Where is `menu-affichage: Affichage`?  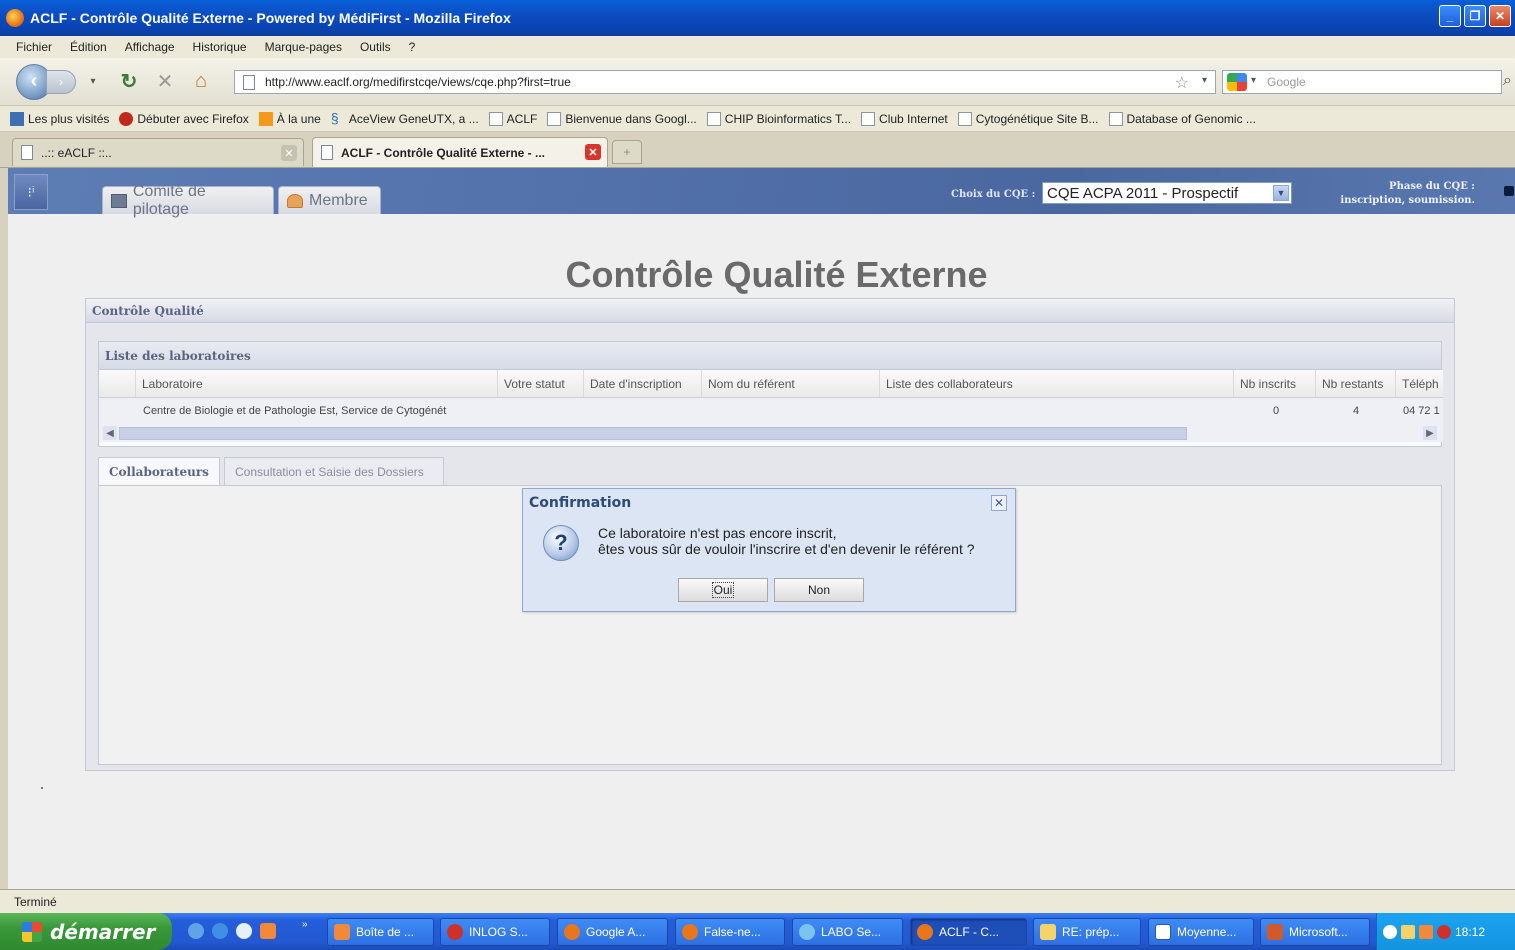 menu-affichage: Affichage is located at coordinates (150, 47).